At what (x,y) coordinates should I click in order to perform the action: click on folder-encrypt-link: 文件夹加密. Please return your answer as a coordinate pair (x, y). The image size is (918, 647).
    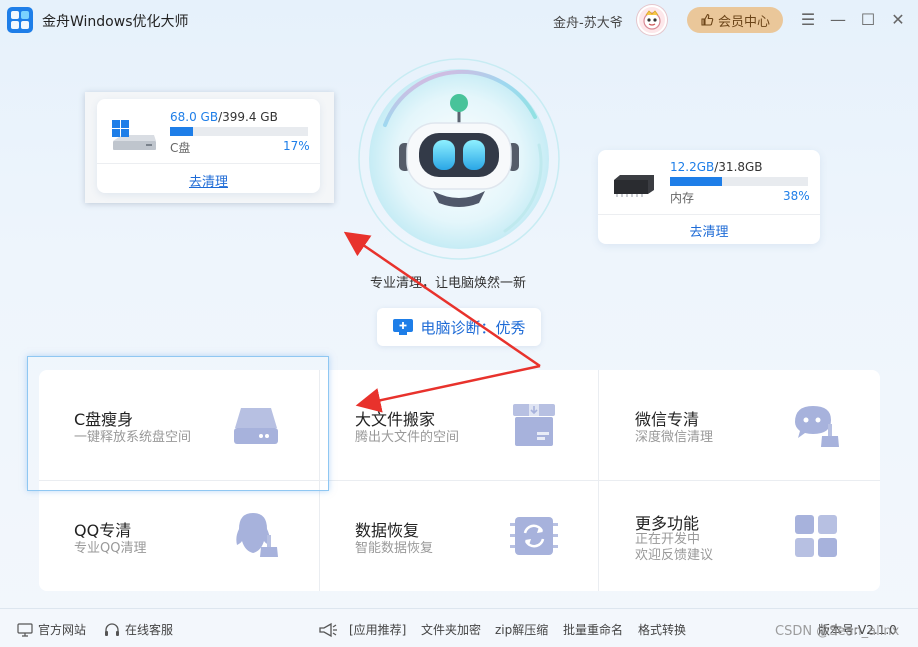
    Looking at the image, I should click on (451, 629).